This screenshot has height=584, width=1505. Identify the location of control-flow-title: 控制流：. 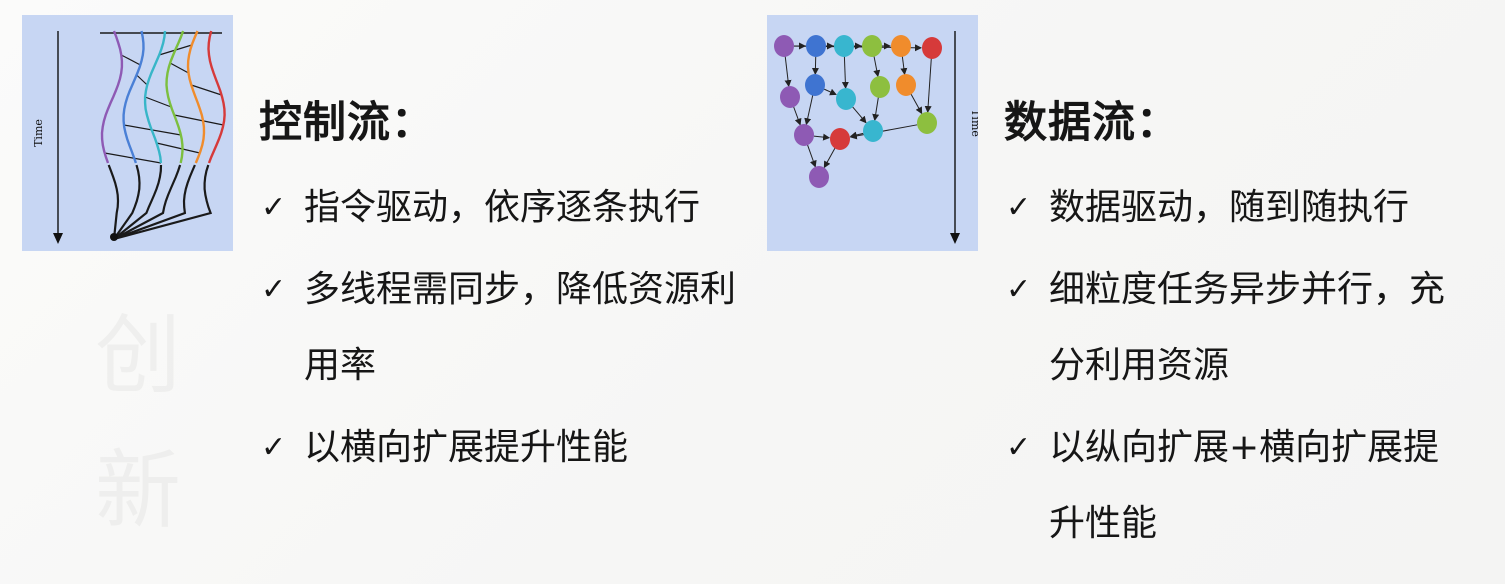
(347, 123).